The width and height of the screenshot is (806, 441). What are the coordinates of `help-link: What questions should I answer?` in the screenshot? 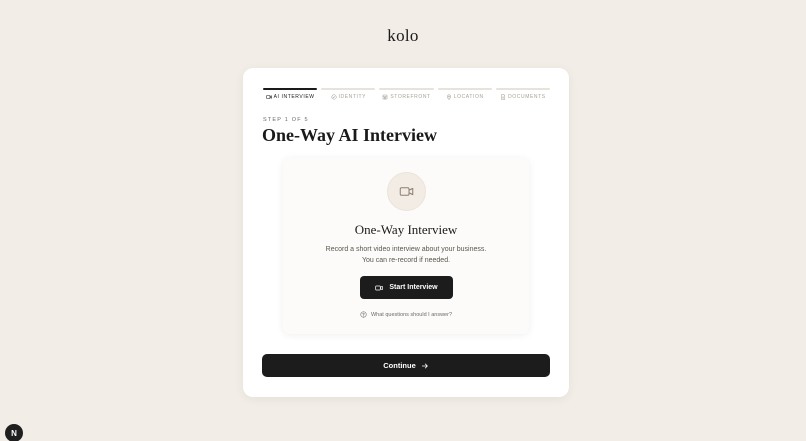 It's located at (406, 314).